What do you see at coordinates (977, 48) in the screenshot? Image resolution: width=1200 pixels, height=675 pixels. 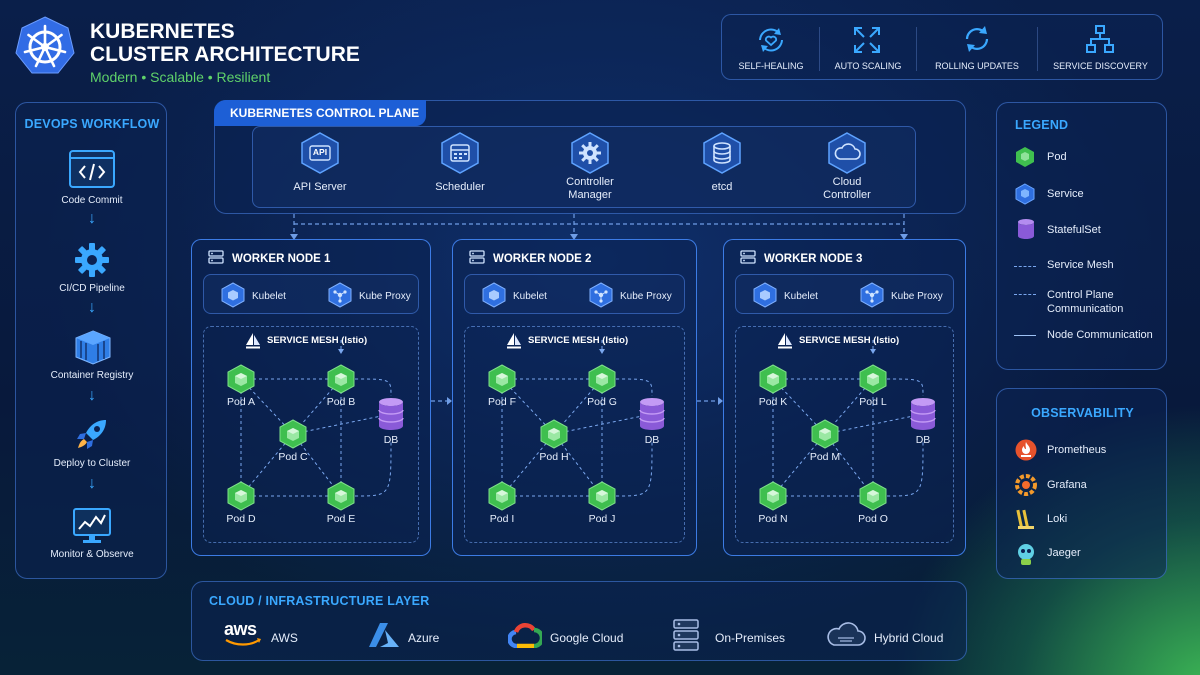 I see `feature-rolling-updates: ROLLING UPDATES` at bounding box center [977, 48].